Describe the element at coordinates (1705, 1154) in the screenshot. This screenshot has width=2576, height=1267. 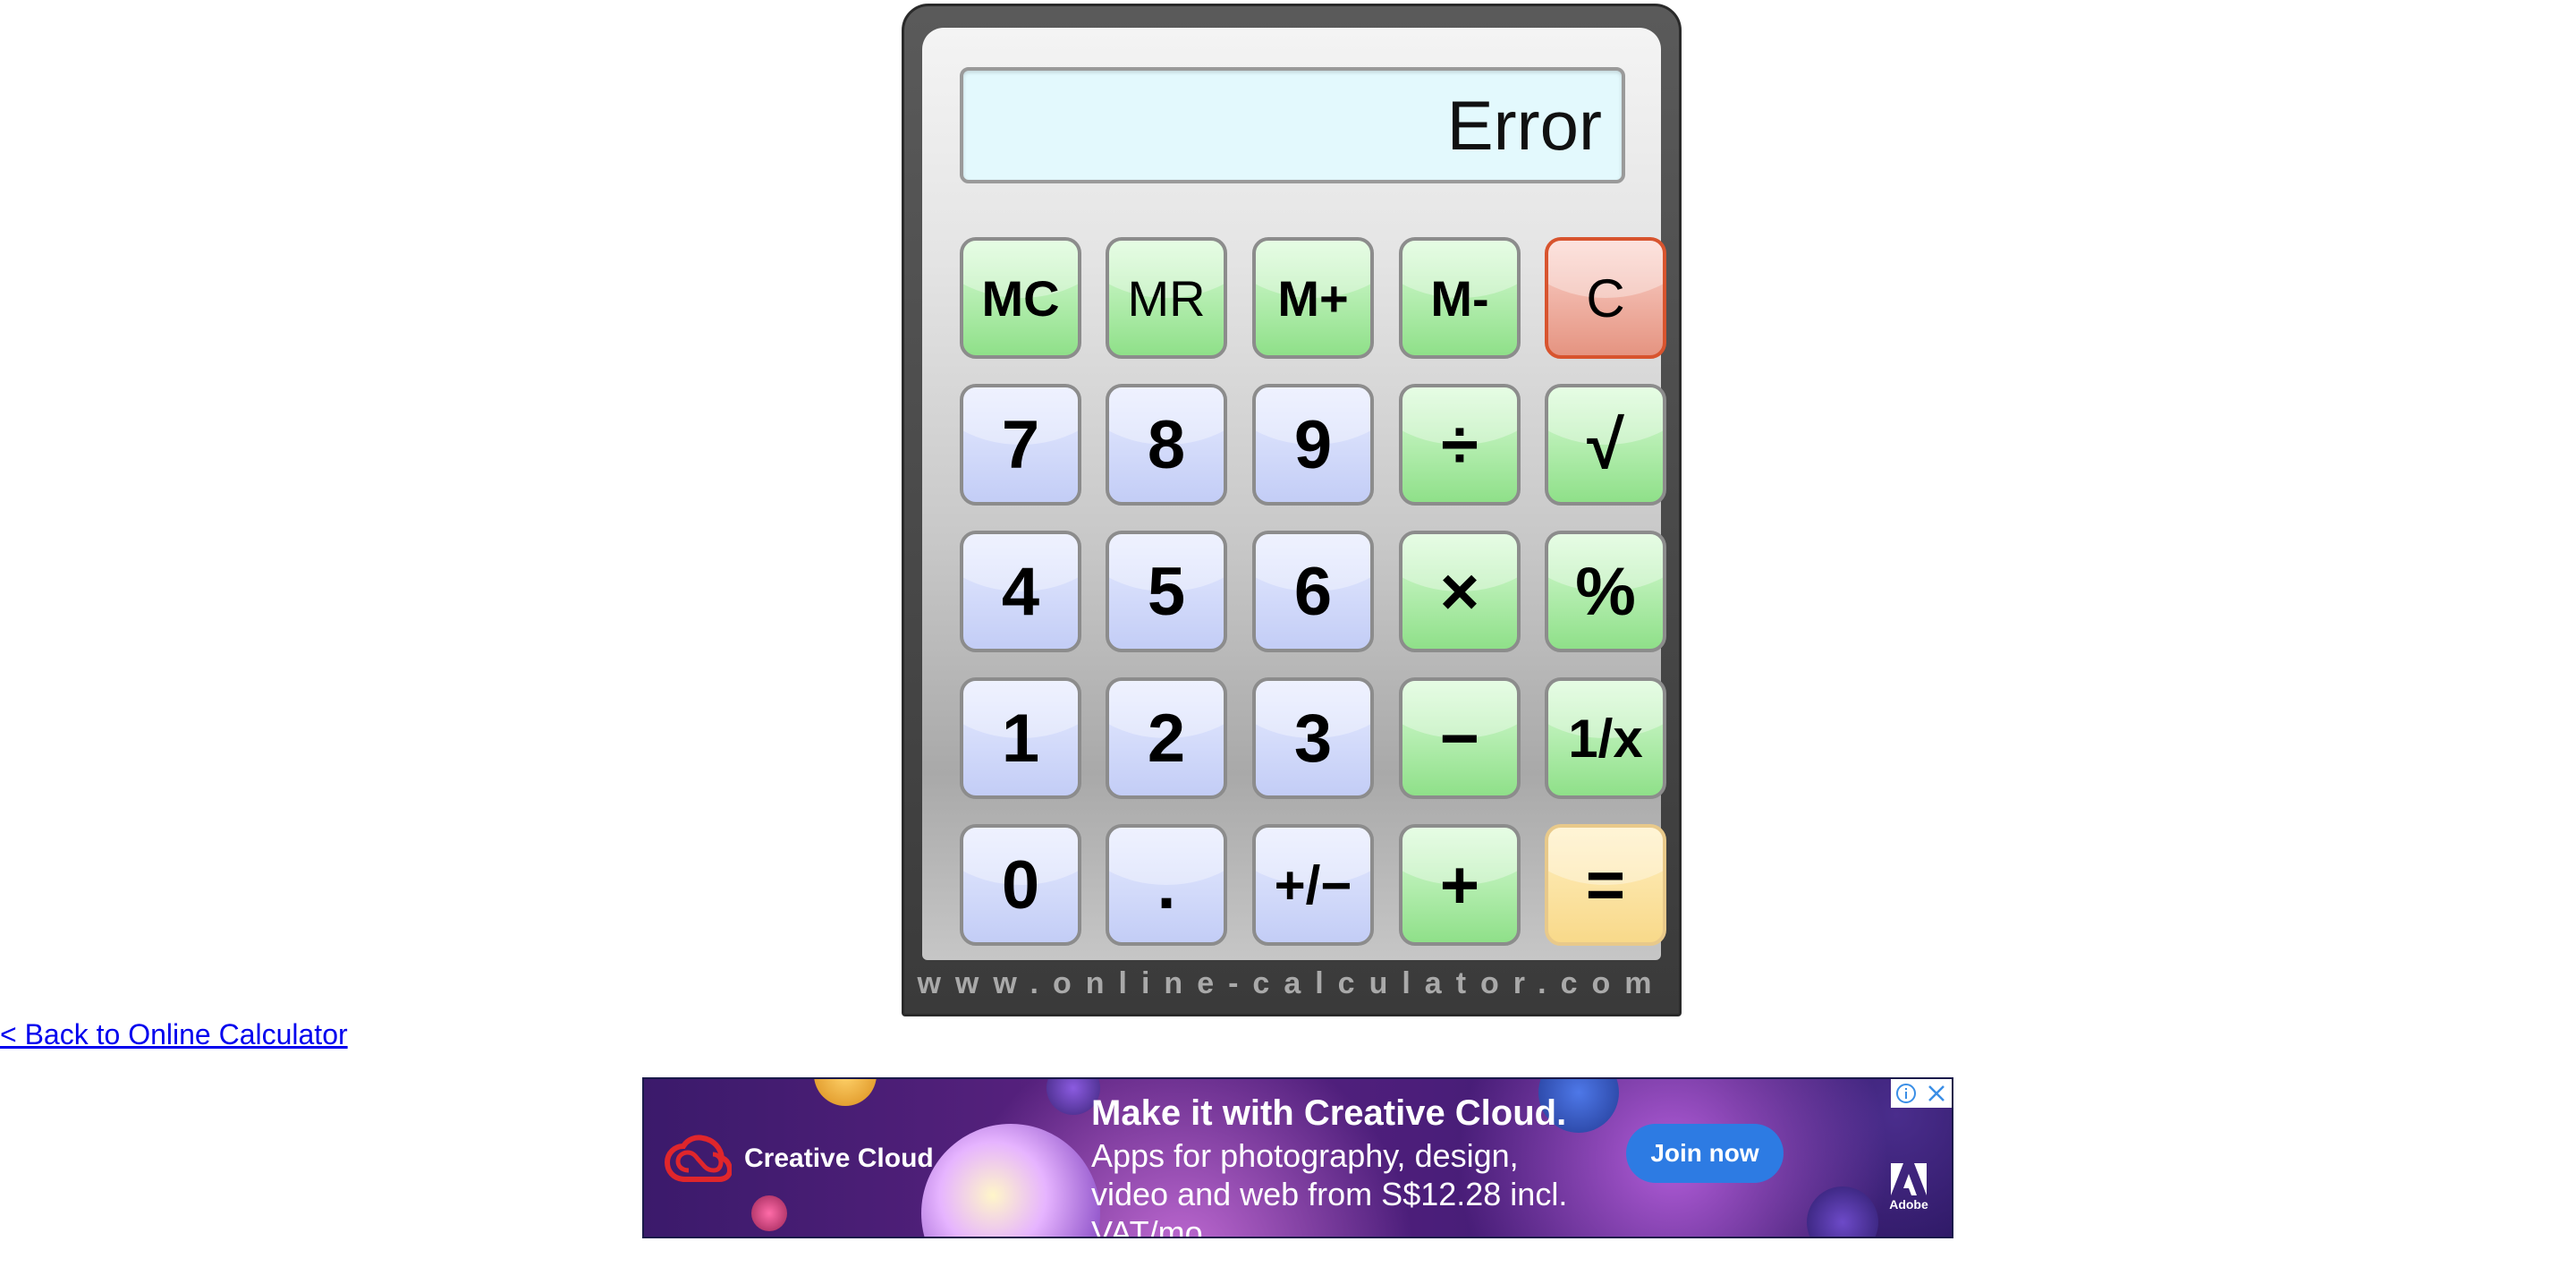
I see `join-now-button: Join now` at that location.